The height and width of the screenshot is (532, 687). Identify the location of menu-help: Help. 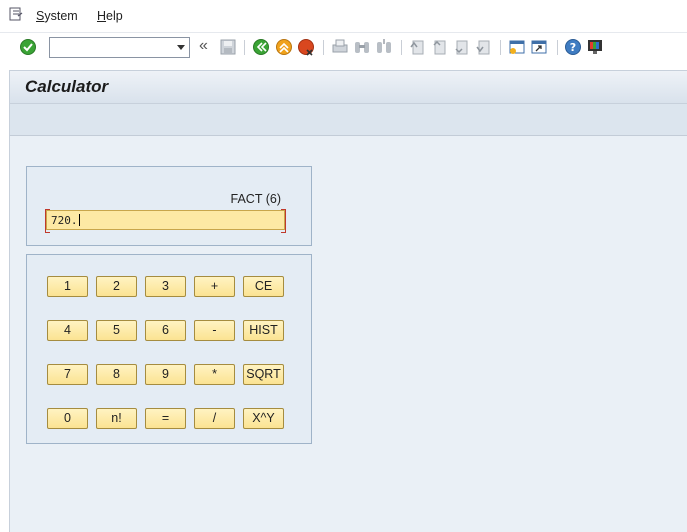
(110, 16).